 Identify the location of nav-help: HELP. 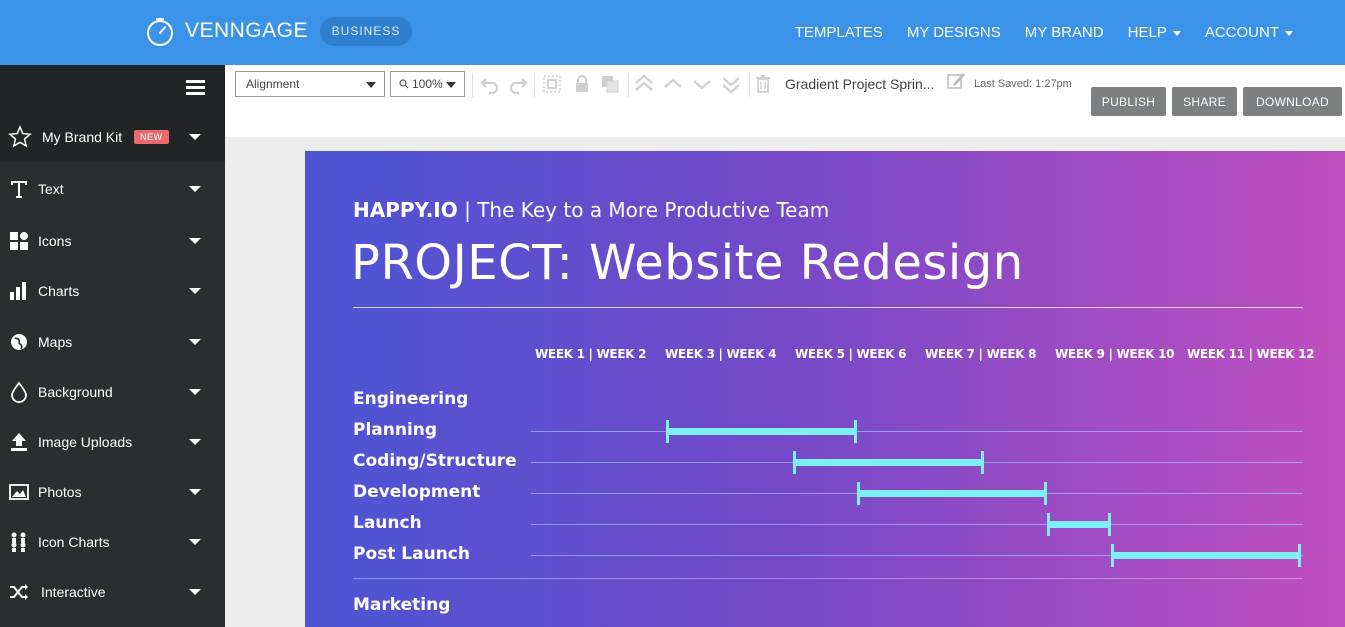
(1154, 32).